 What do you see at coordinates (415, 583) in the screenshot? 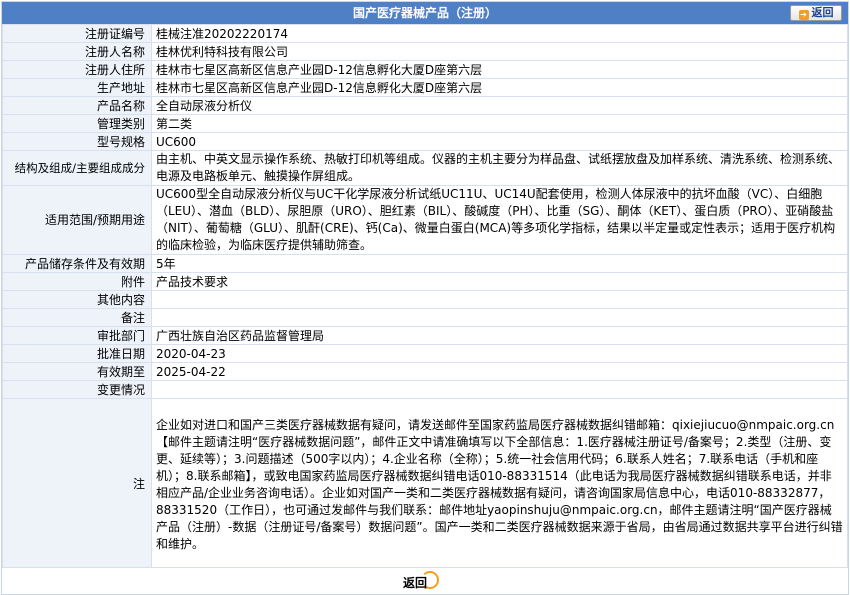
I see `back-button-bottom-label: 返回` at bounding box center [415, 583].